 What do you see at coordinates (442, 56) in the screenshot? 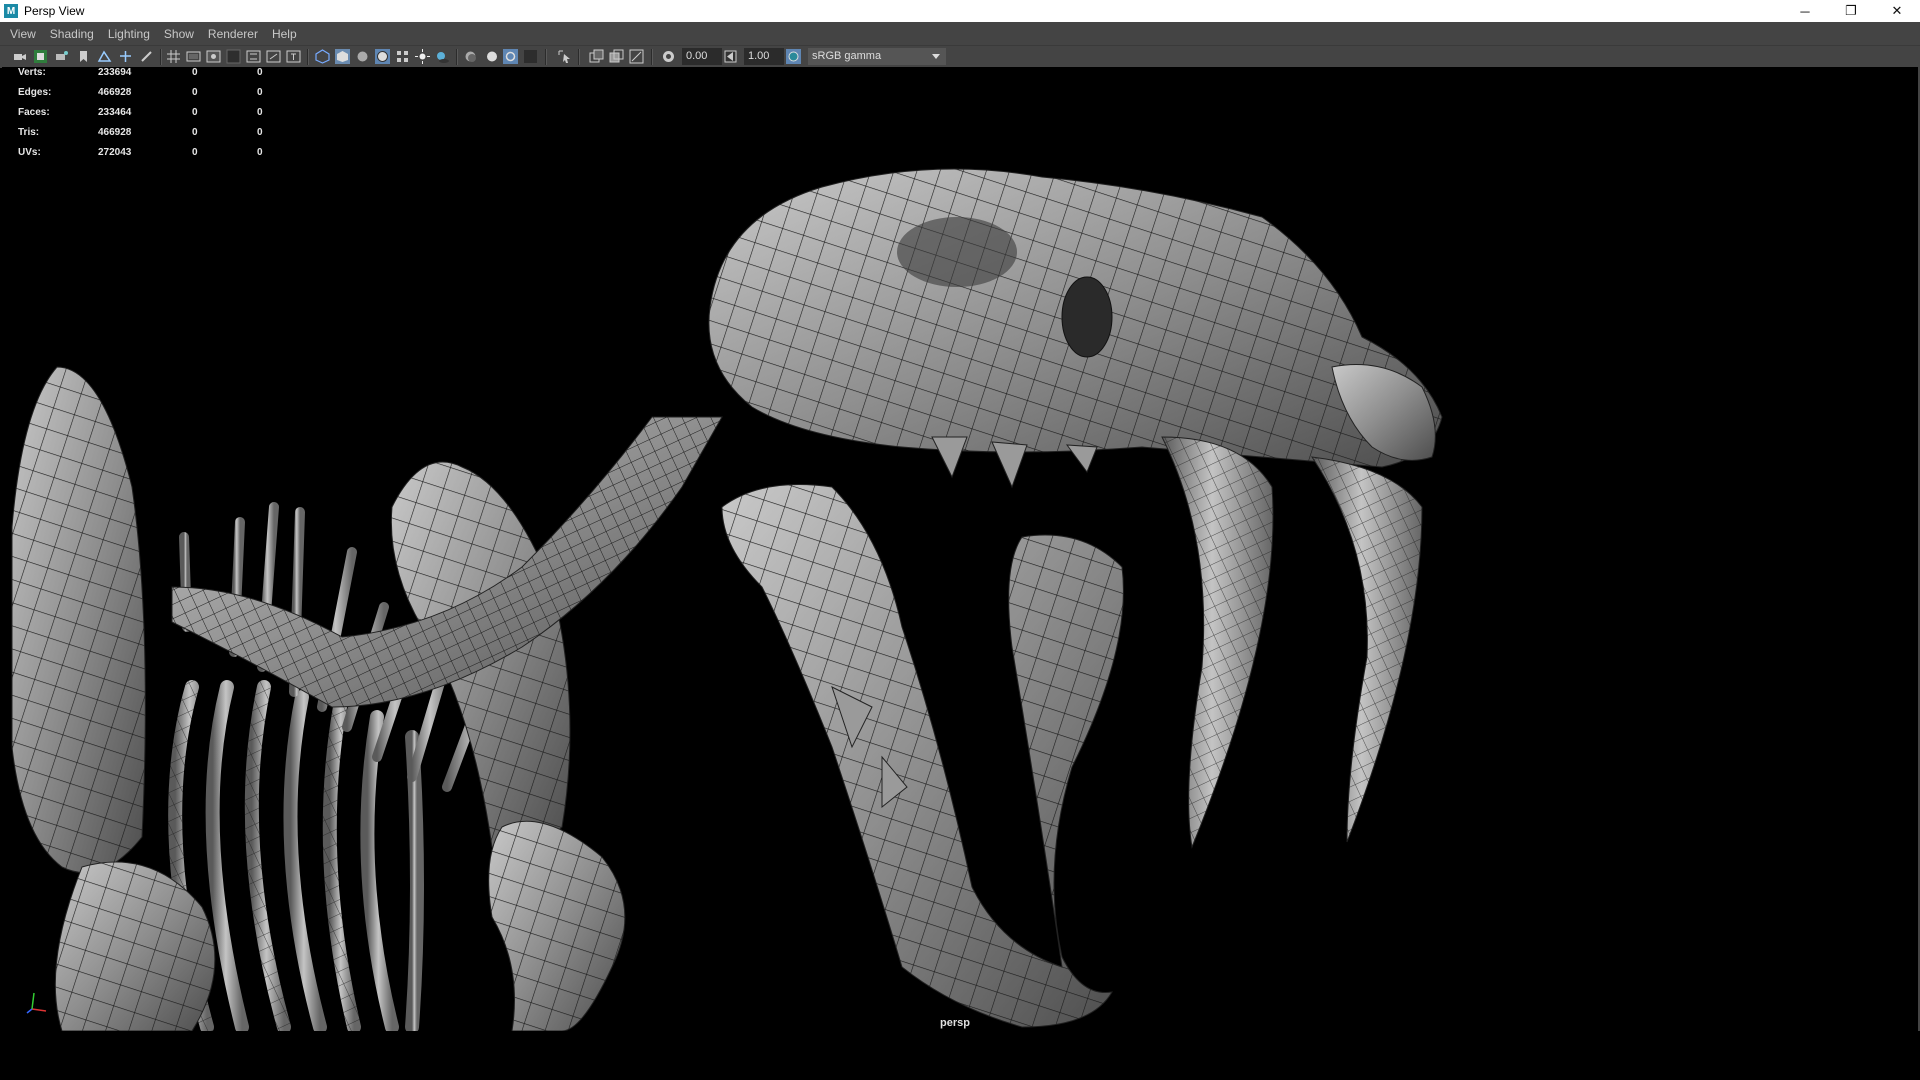
I see `shadows-icon` at bounding box center [442, 56].